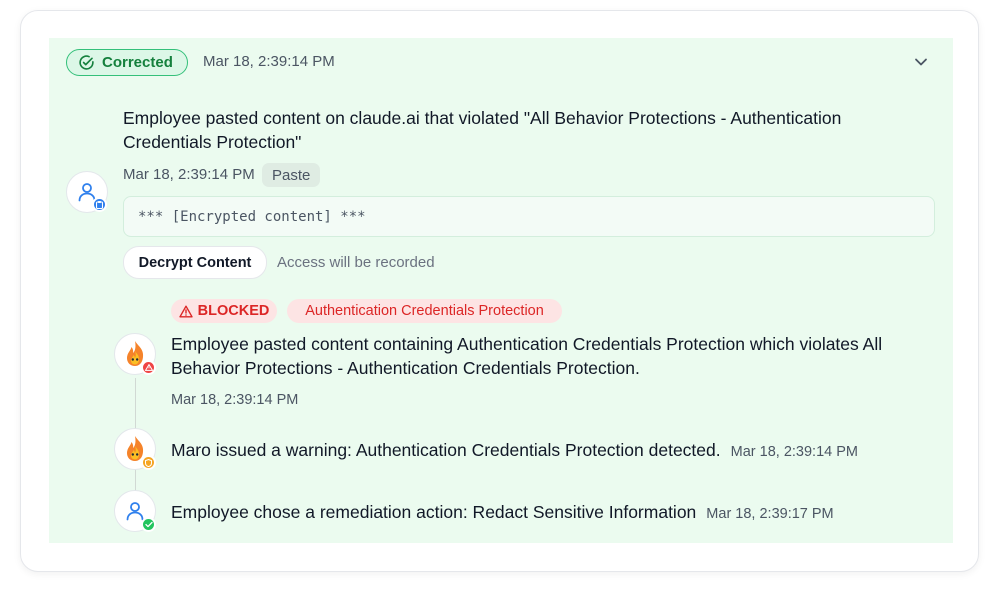 The width and height of the screenshot is (1000, 602). I want to click on warning-badge-icon, so click(148, 367).